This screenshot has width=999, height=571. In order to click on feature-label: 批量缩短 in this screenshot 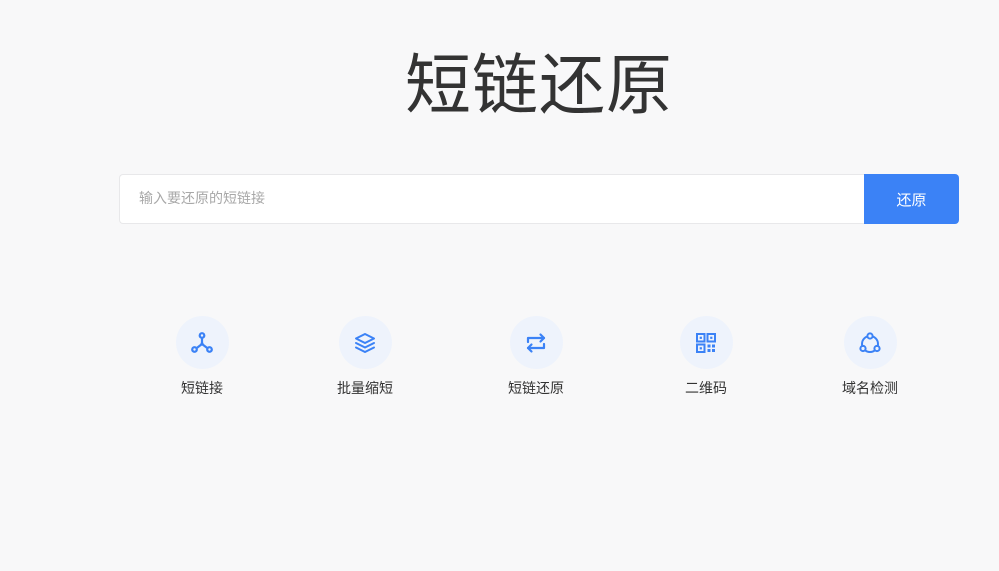, I will do `click(365, 389)`.